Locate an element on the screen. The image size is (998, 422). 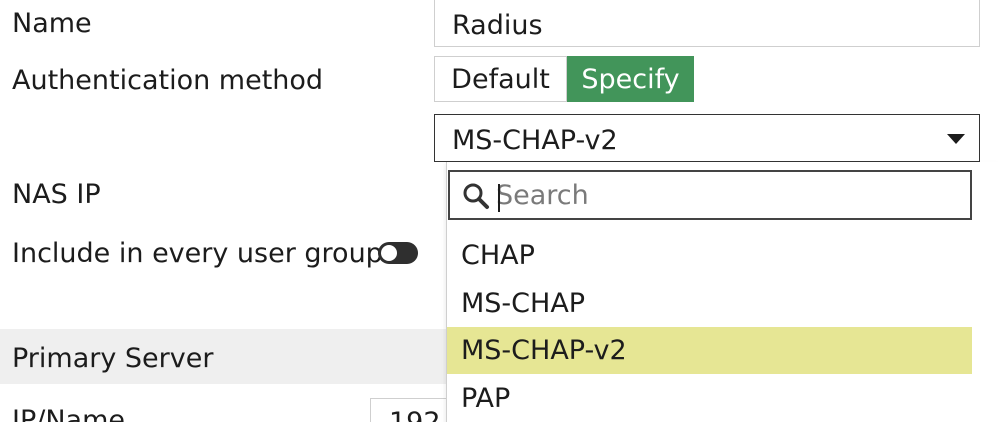
ip-name-value: 192 is located at coordinates (415, 414).